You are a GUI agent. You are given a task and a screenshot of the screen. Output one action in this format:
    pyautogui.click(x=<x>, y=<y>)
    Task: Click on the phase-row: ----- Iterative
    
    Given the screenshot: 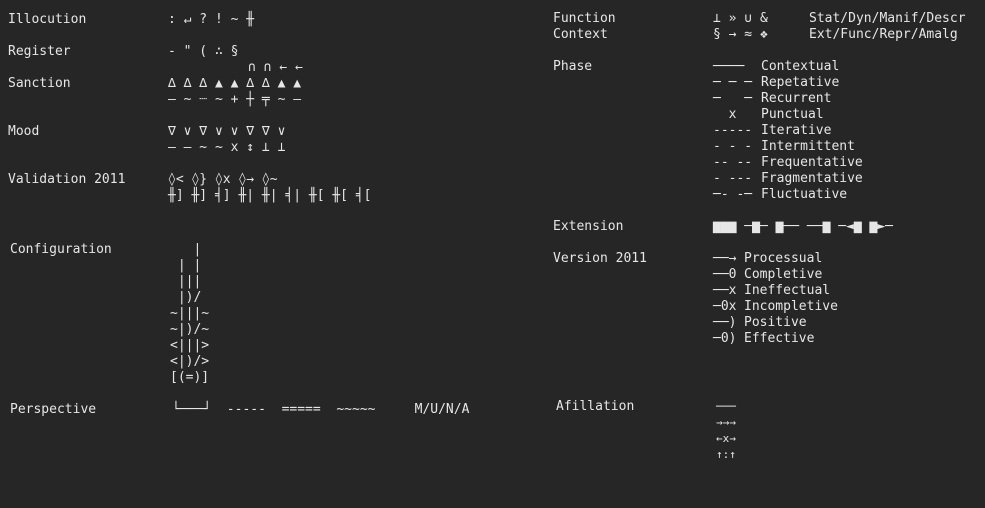 What is the action you would take?
    pyautogui.click(x=788, y=131)
    